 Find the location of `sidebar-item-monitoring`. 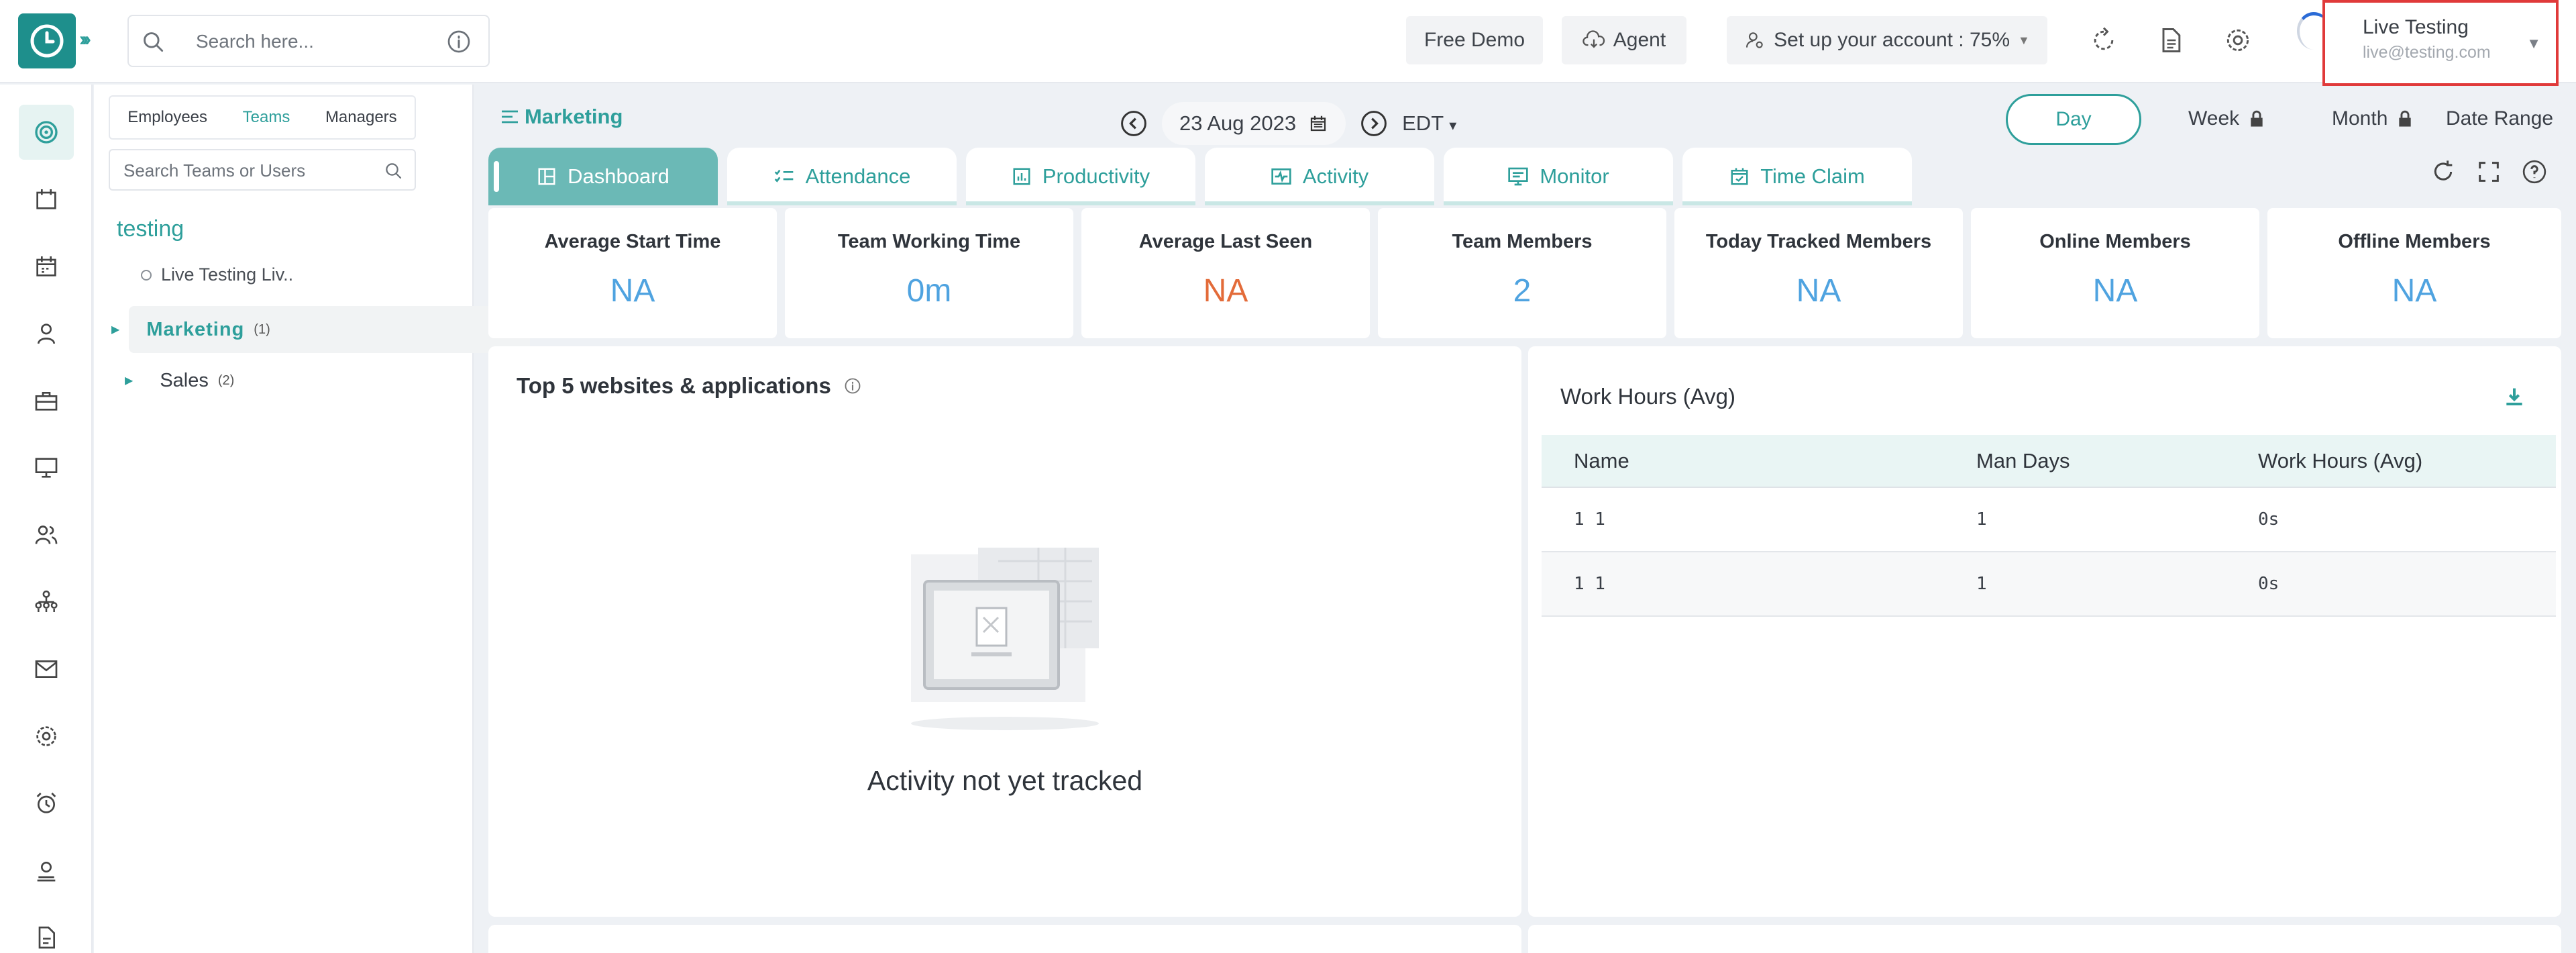

sidebar-item-monitoring is located at coordinates (46, 467).